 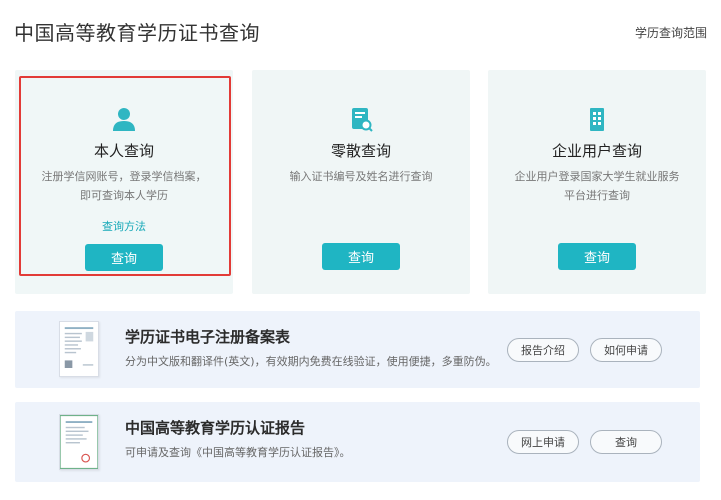 I want to click on report-query-button: 查询, so click(x=626, y=442).